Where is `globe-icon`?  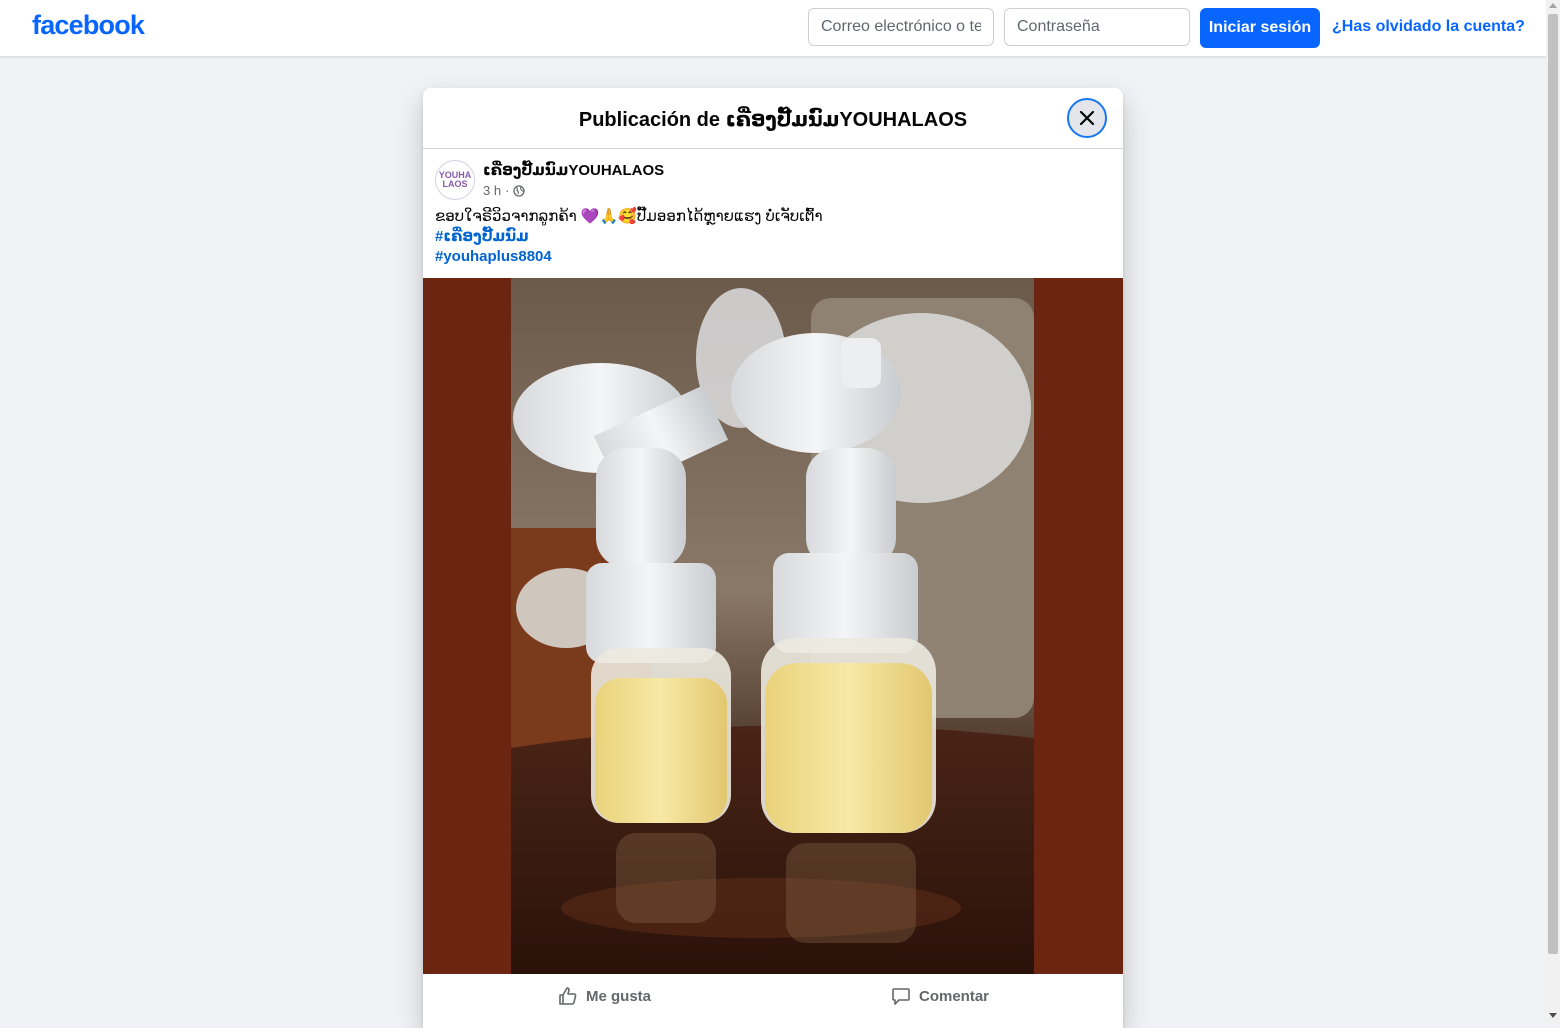
globe-icon is located at coordinates (519, 190).